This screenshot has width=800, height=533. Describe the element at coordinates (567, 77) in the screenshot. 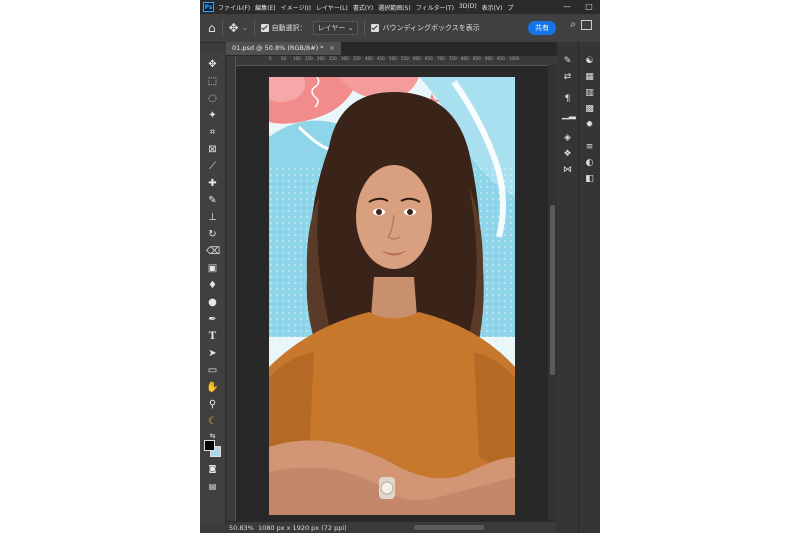

I see `adjust-icon: ⇄` at that location.